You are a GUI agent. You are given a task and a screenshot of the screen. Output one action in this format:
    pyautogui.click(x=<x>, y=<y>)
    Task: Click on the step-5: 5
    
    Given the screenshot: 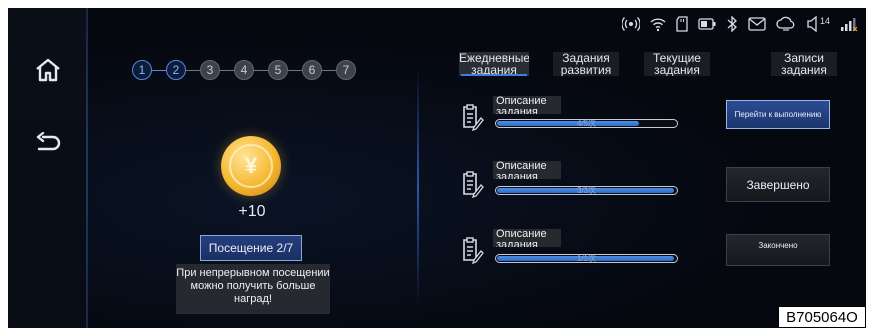 What is the action you would take?
    pyautogui.click(x=278, y=70)
    